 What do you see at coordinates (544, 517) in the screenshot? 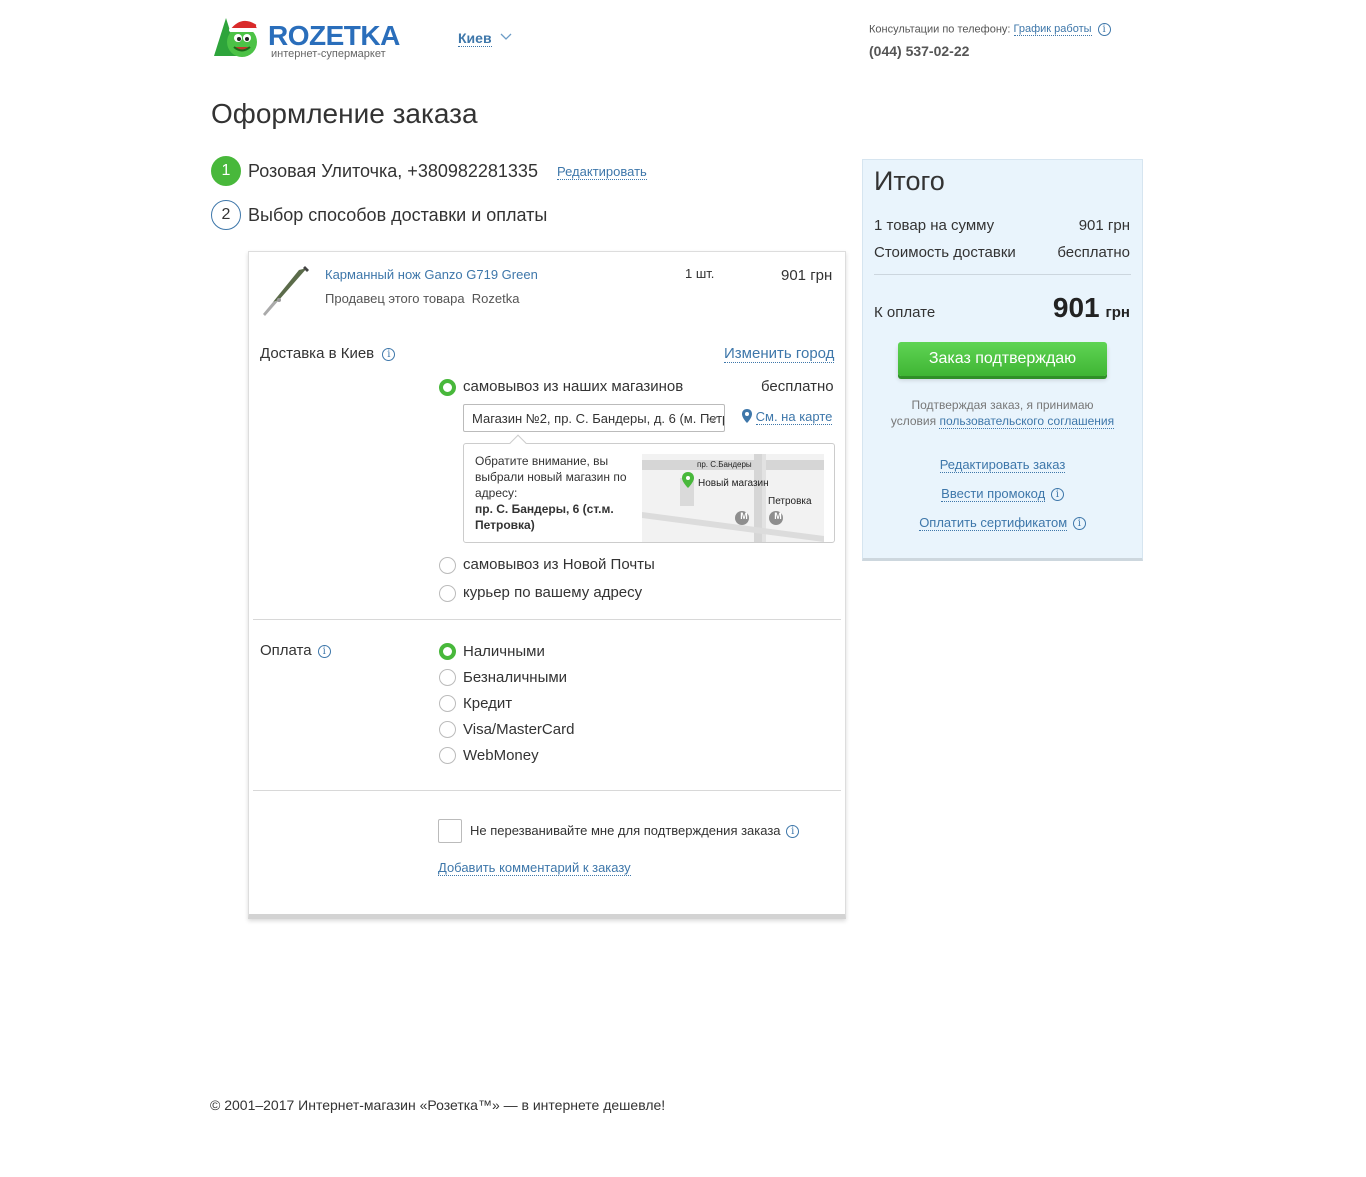
I see `notice-address: пр. С. Бандеры, 6 (ст.м. Петровка)` at bounding box center [544, 517].